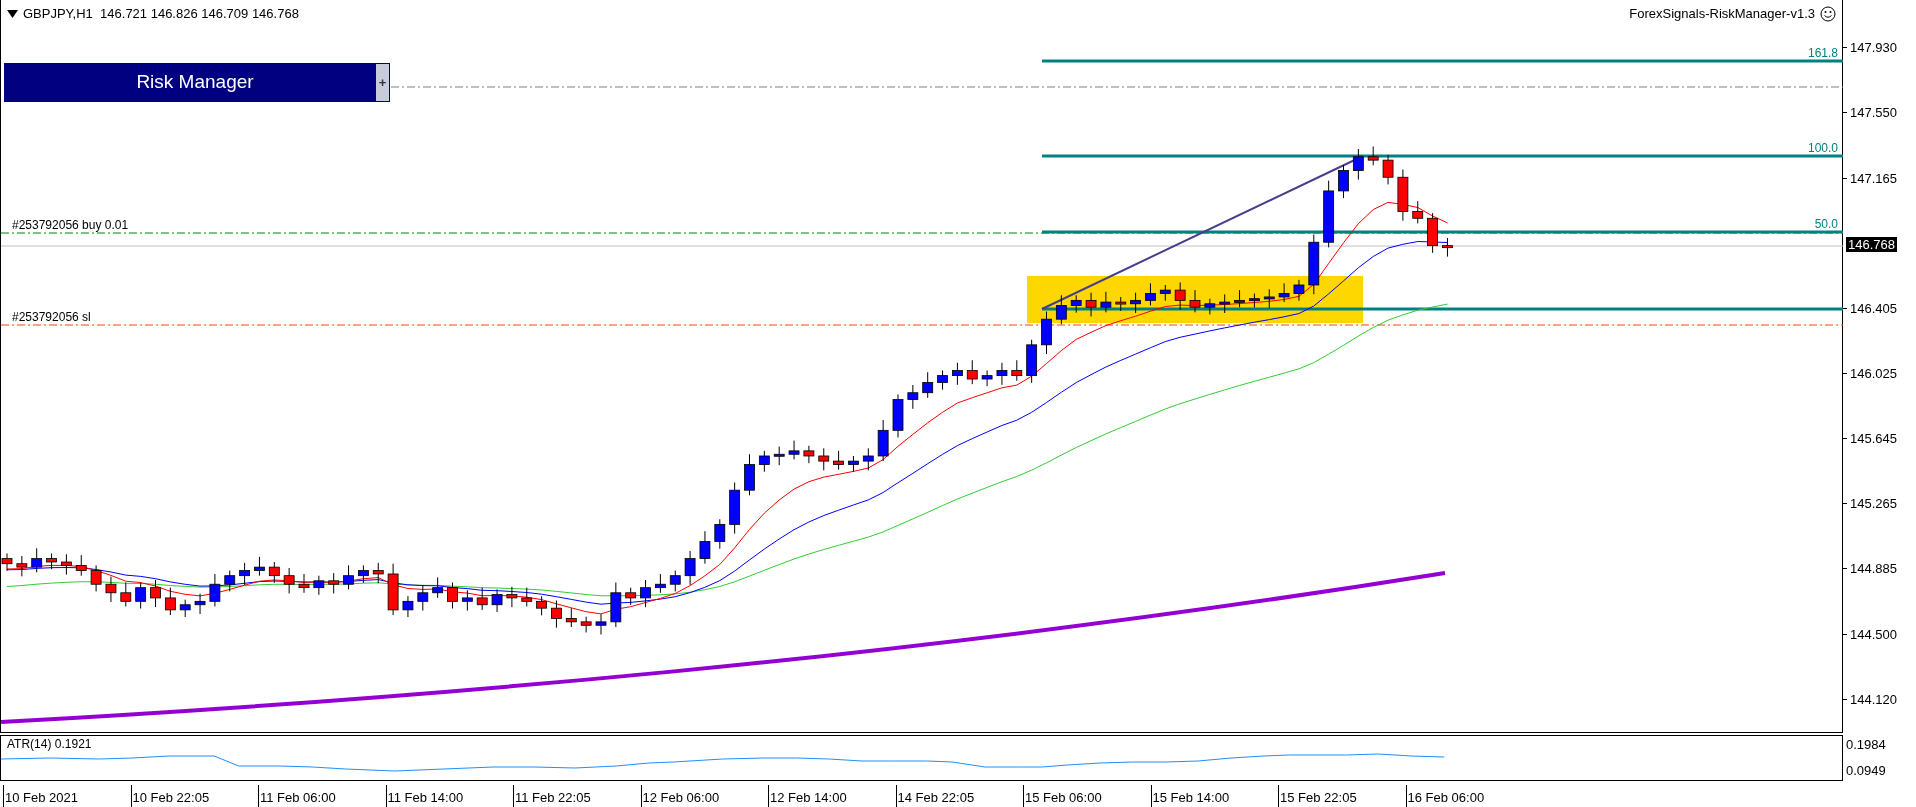  Describe the element at coordinates (12, 13) in the screenshot. I see `dropdown-triangle-icon` at that location.